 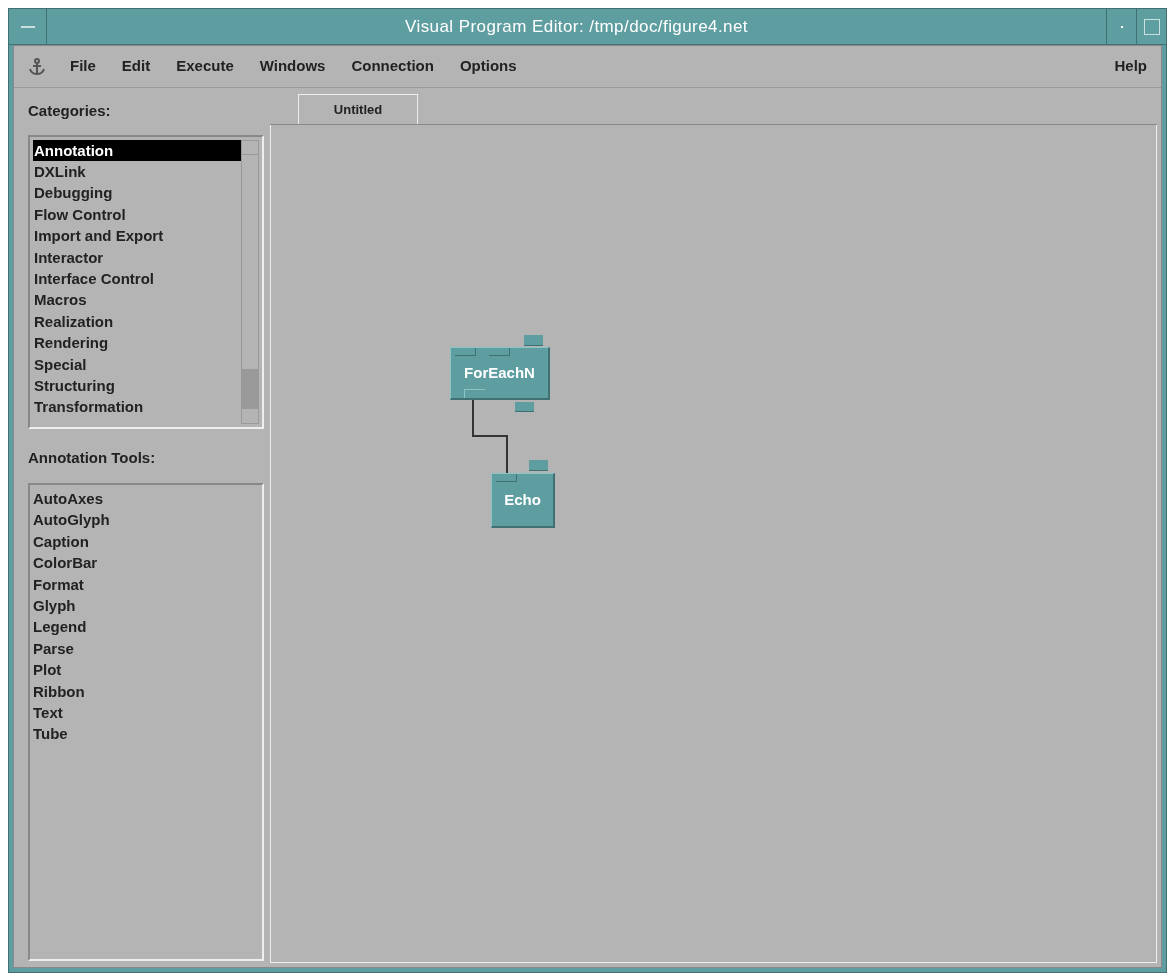 What do you see at coordinates (146, 520) in the screenshot?
I see `tool-item: AutoGlyph` at bounding box center [146, 520].